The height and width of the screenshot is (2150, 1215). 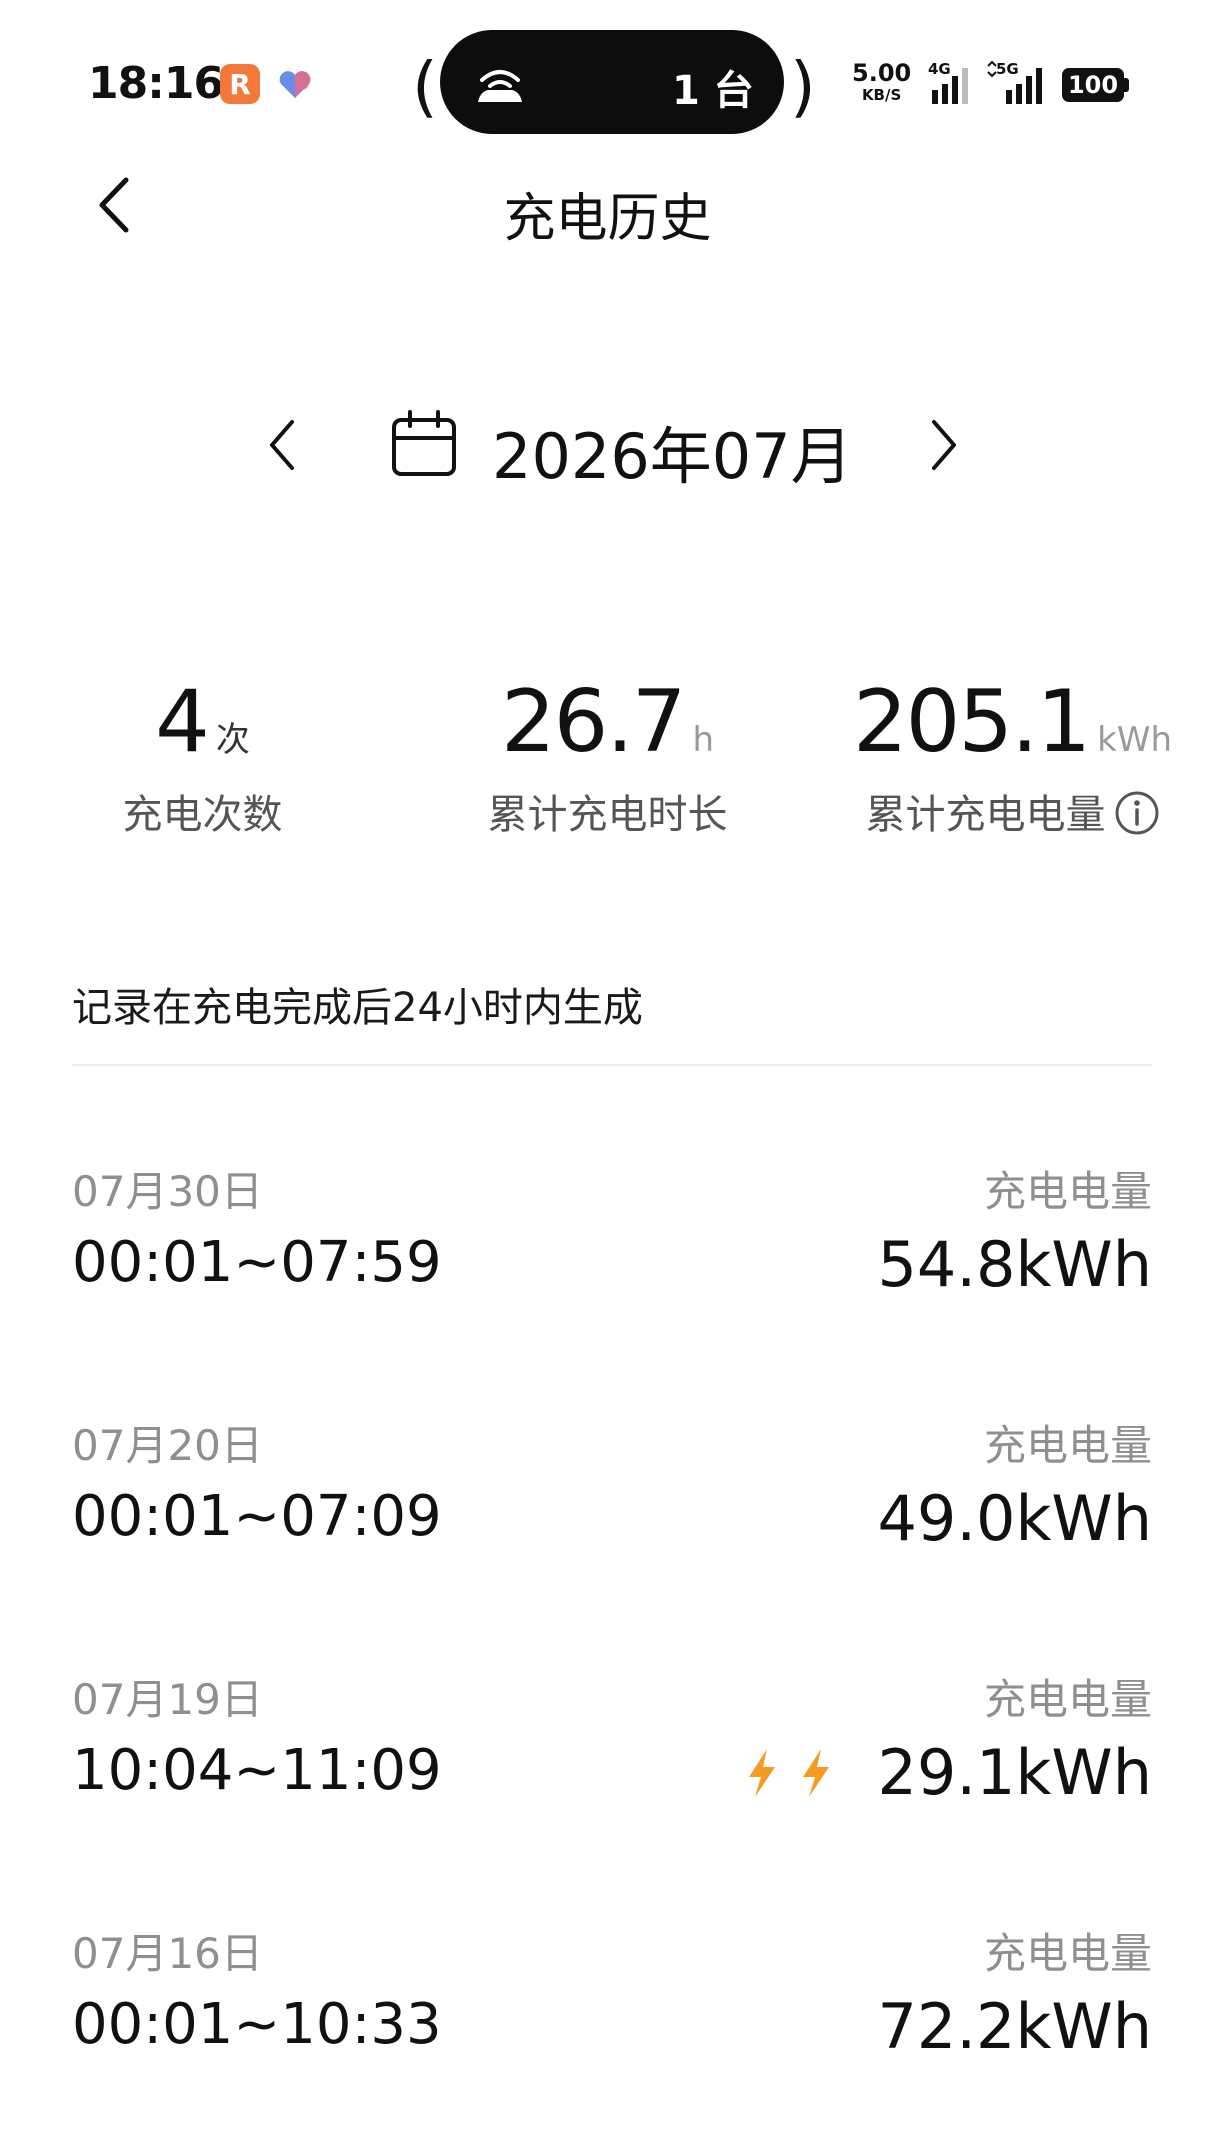 I want to click on stat-unit: kWh, so click(x=1135, y=740).